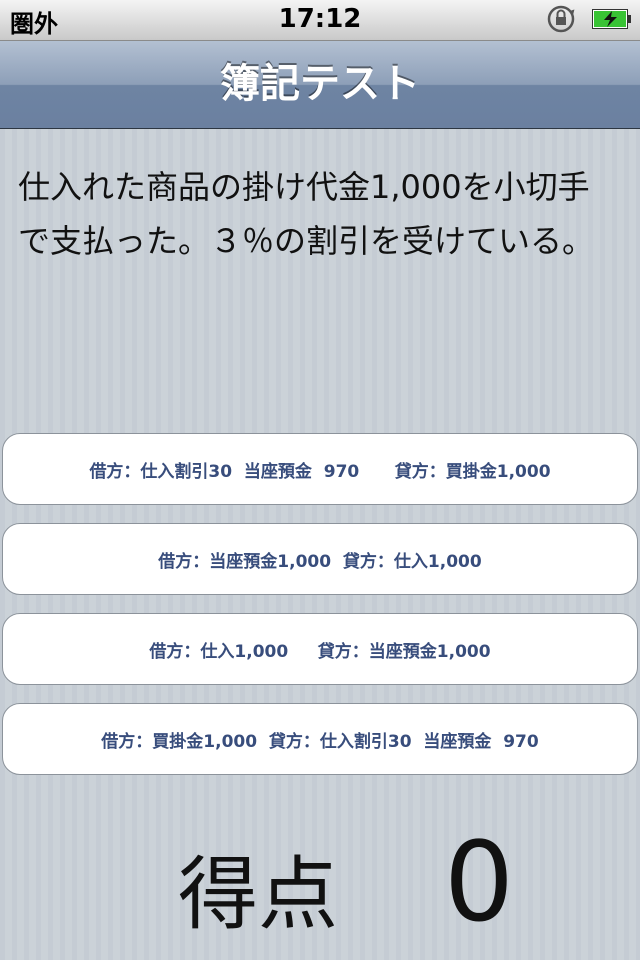  I want to click on battery-charging-icon, so click(611, 19).